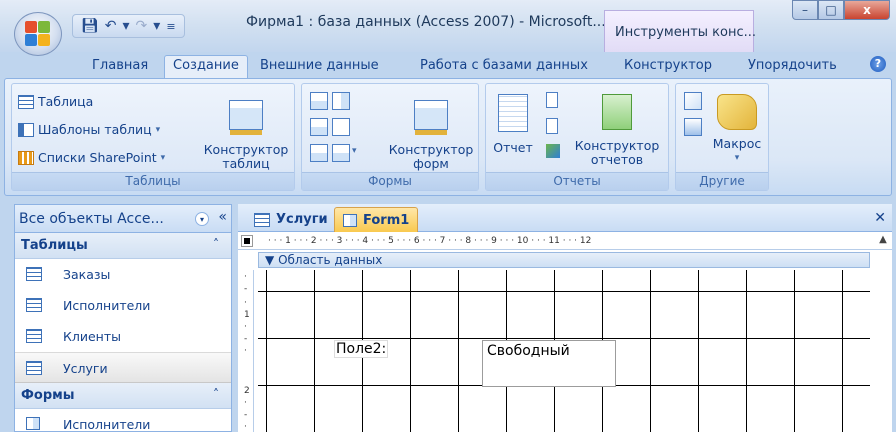 This screenshot has height=432, width=896. I want to click on table-button: Таблица, so click(55, 101).